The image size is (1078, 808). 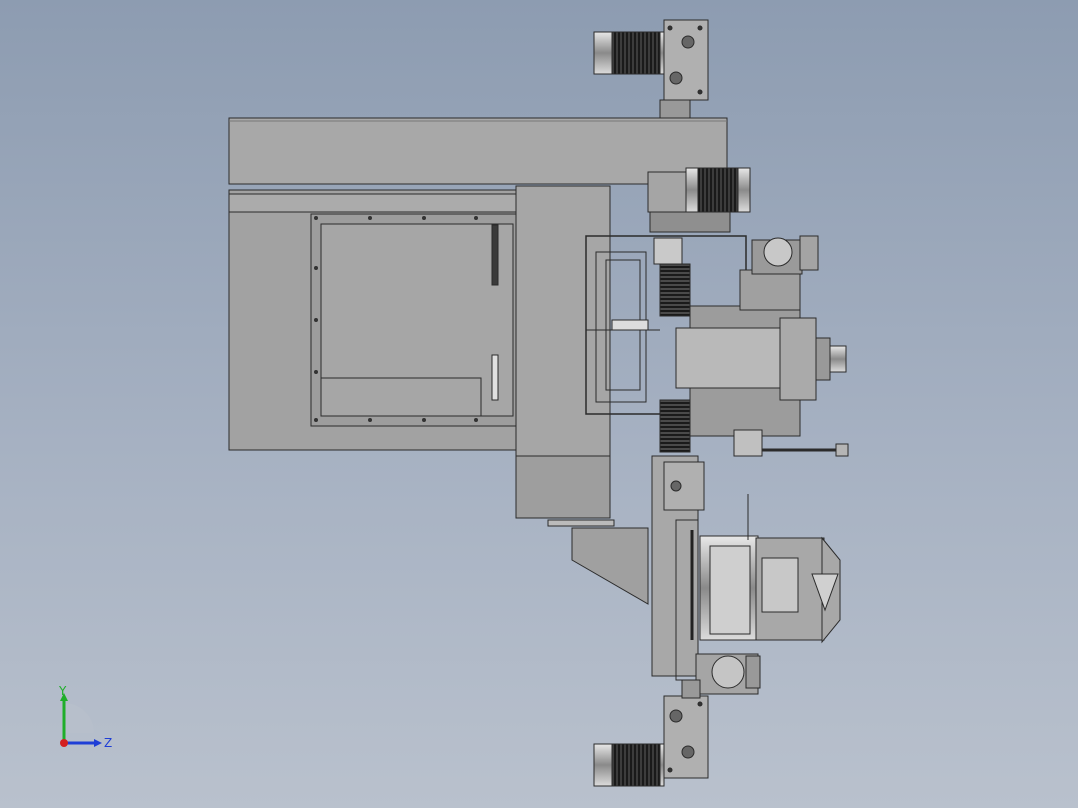 I want to click on roller-unit, so click(x=770, y=569).